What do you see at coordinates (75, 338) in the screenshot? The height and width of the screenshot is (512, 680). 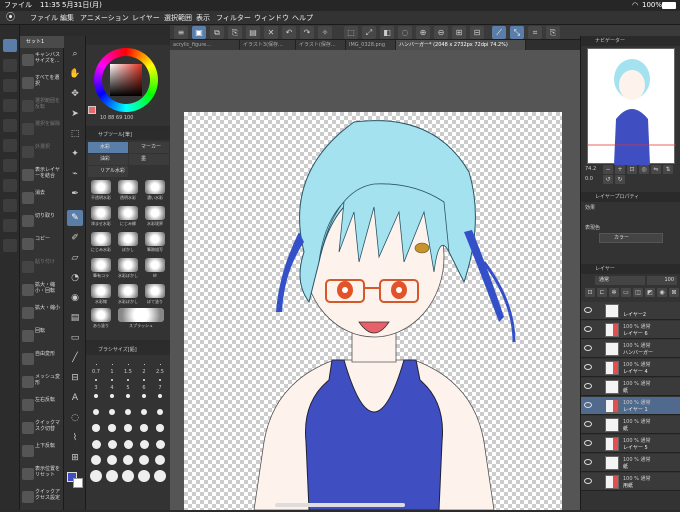 I see `figure-tool-icon: ▭` at bounding box center [75, 338].